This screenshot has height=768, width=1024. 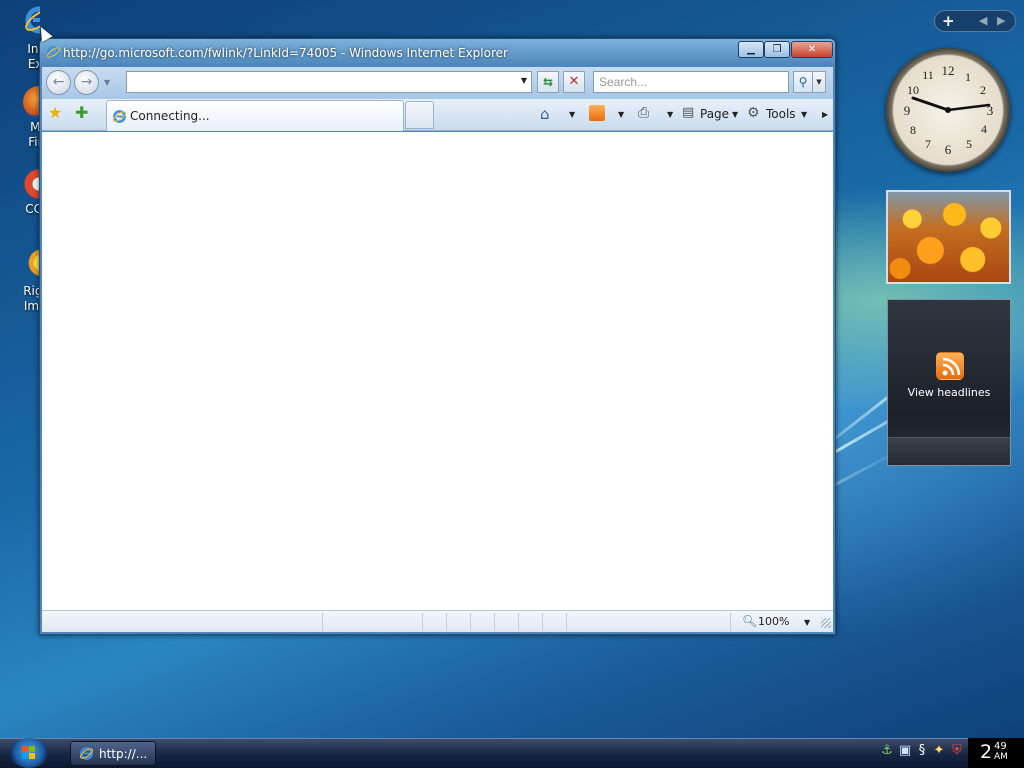 I want to click on back-button: ←, so click(x=58, y=82).